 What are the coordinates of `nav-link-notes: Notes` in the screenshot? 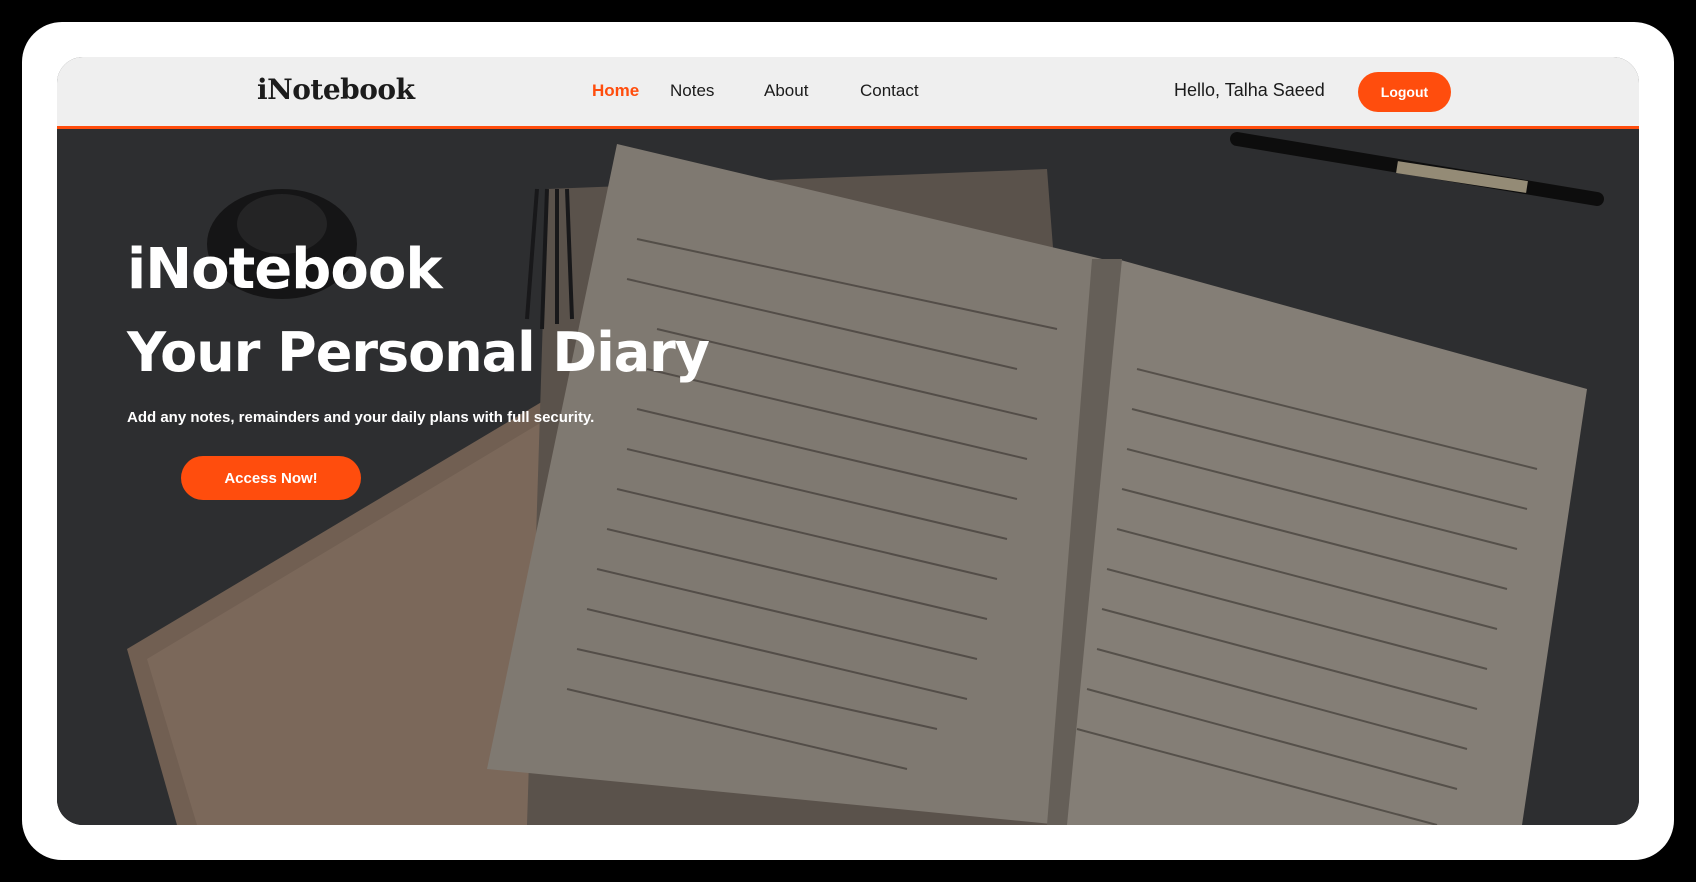 It's located at (692, 91).